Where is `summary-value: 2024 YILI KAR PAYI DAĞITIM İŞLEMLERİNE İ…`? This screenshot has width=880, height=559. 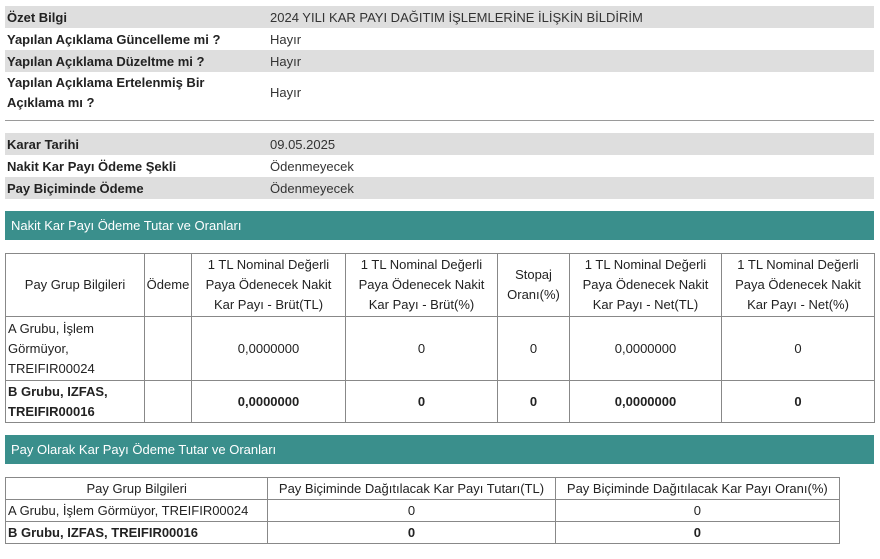
summary-value: 2024 YILI KAR PAYI DAĞITIM İŞLEMLERİNE İ… is located at coordinates (570, 17).